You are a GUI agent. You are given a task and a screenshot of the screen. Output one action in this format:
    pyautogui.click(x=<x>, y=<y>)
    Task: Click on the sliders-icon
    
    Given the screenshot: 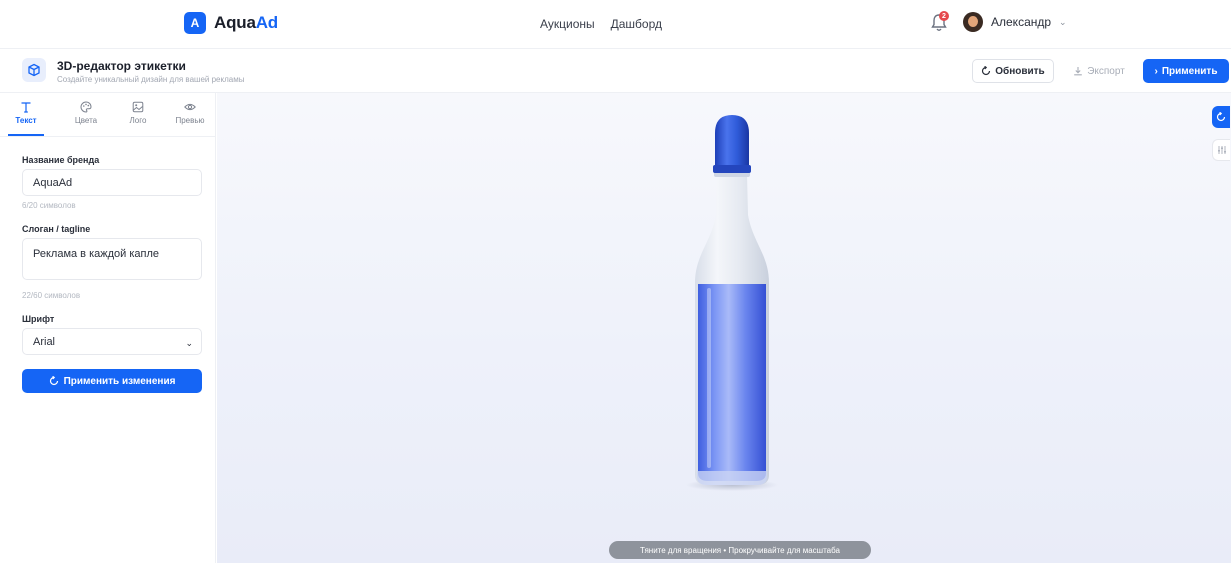 What is the action you would take?
    pyautogui.click(x=1221, y=150)
    